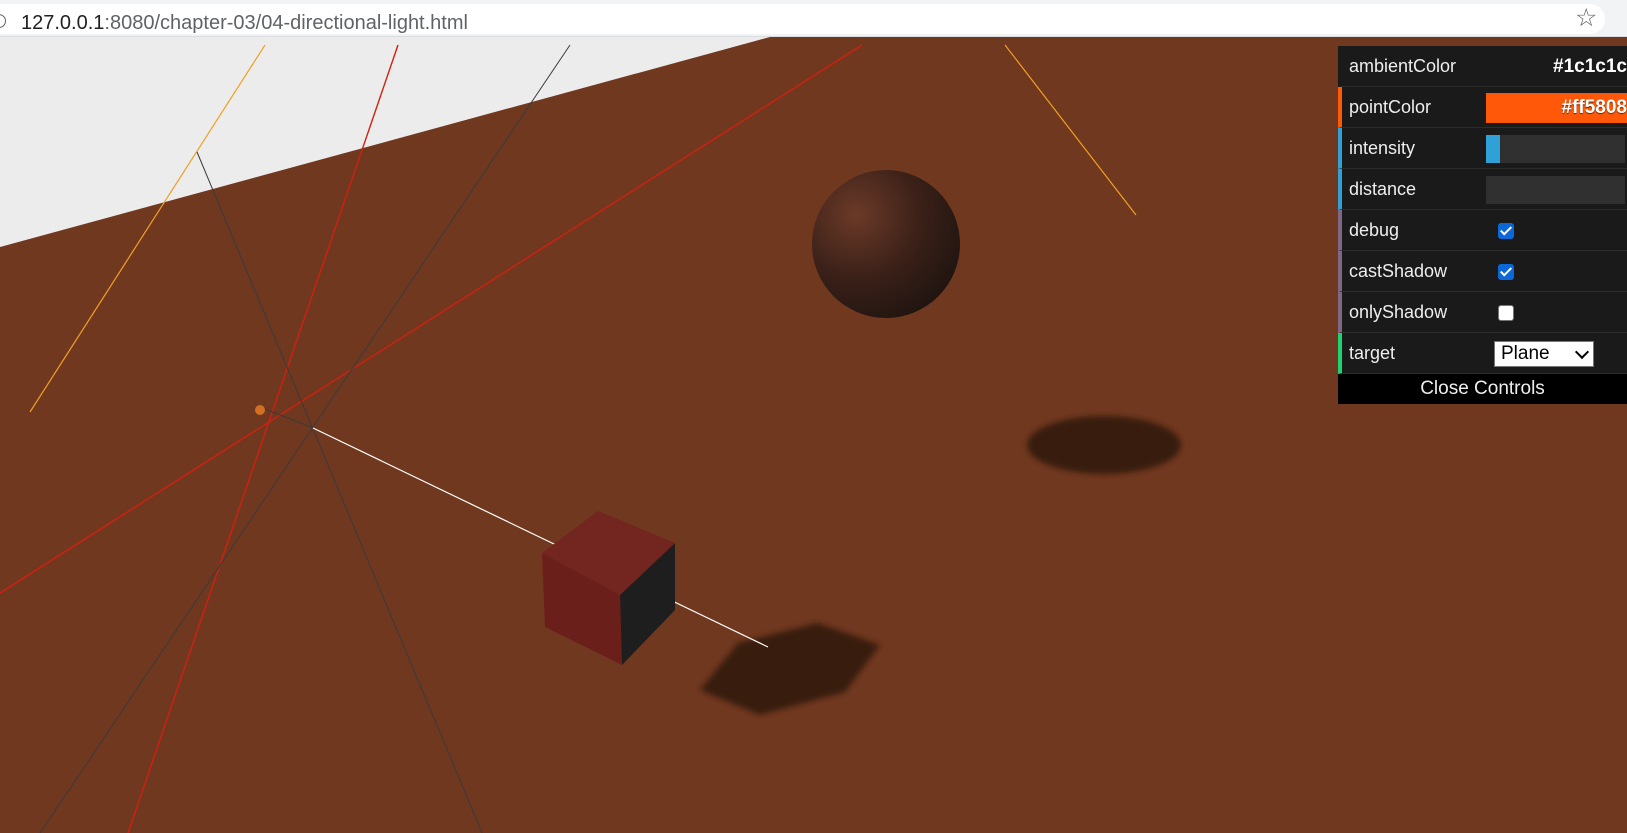  What do you see at coordinates (886, 244) in the screenshot?
I see `sphere` at bounding box center [886, 244].